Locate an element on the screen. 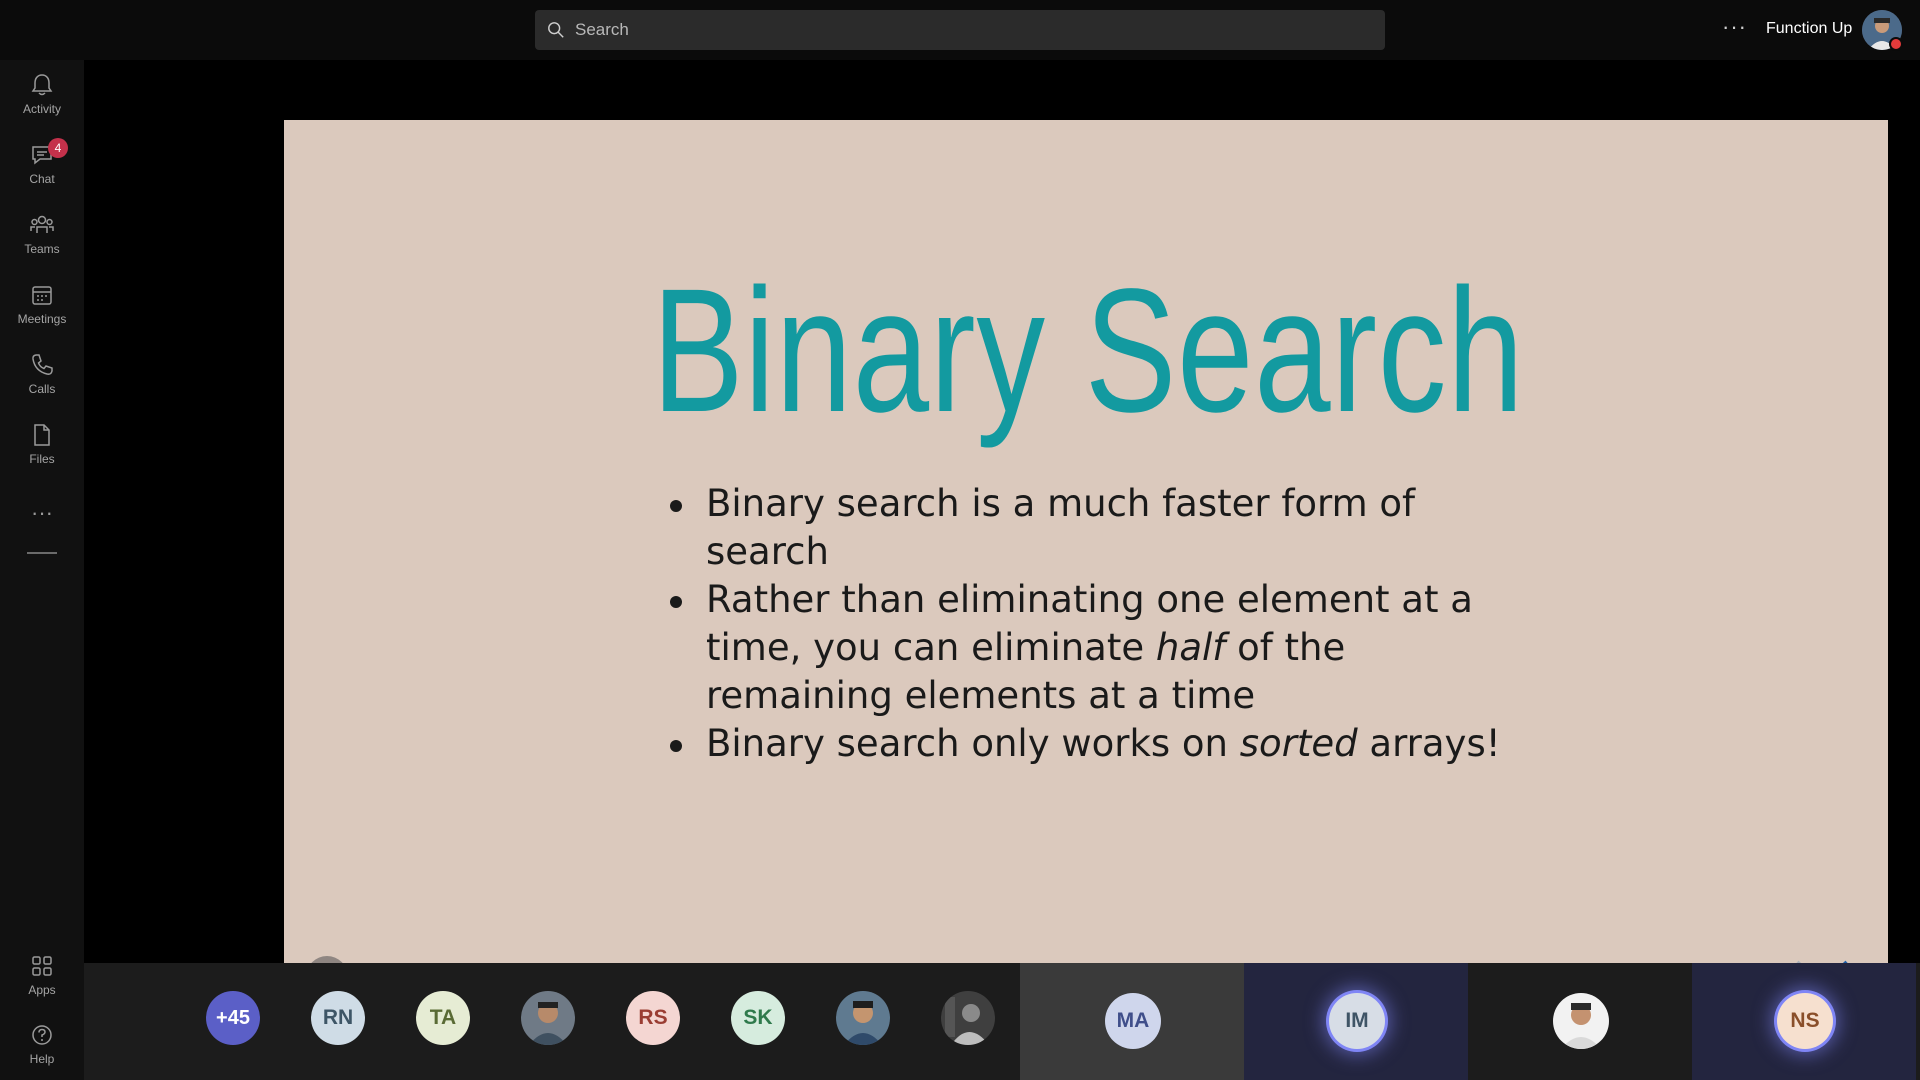 The width and height of the screenshot is (1920, 1080). rail-teams: Teams is located at coordinates (42, 234).